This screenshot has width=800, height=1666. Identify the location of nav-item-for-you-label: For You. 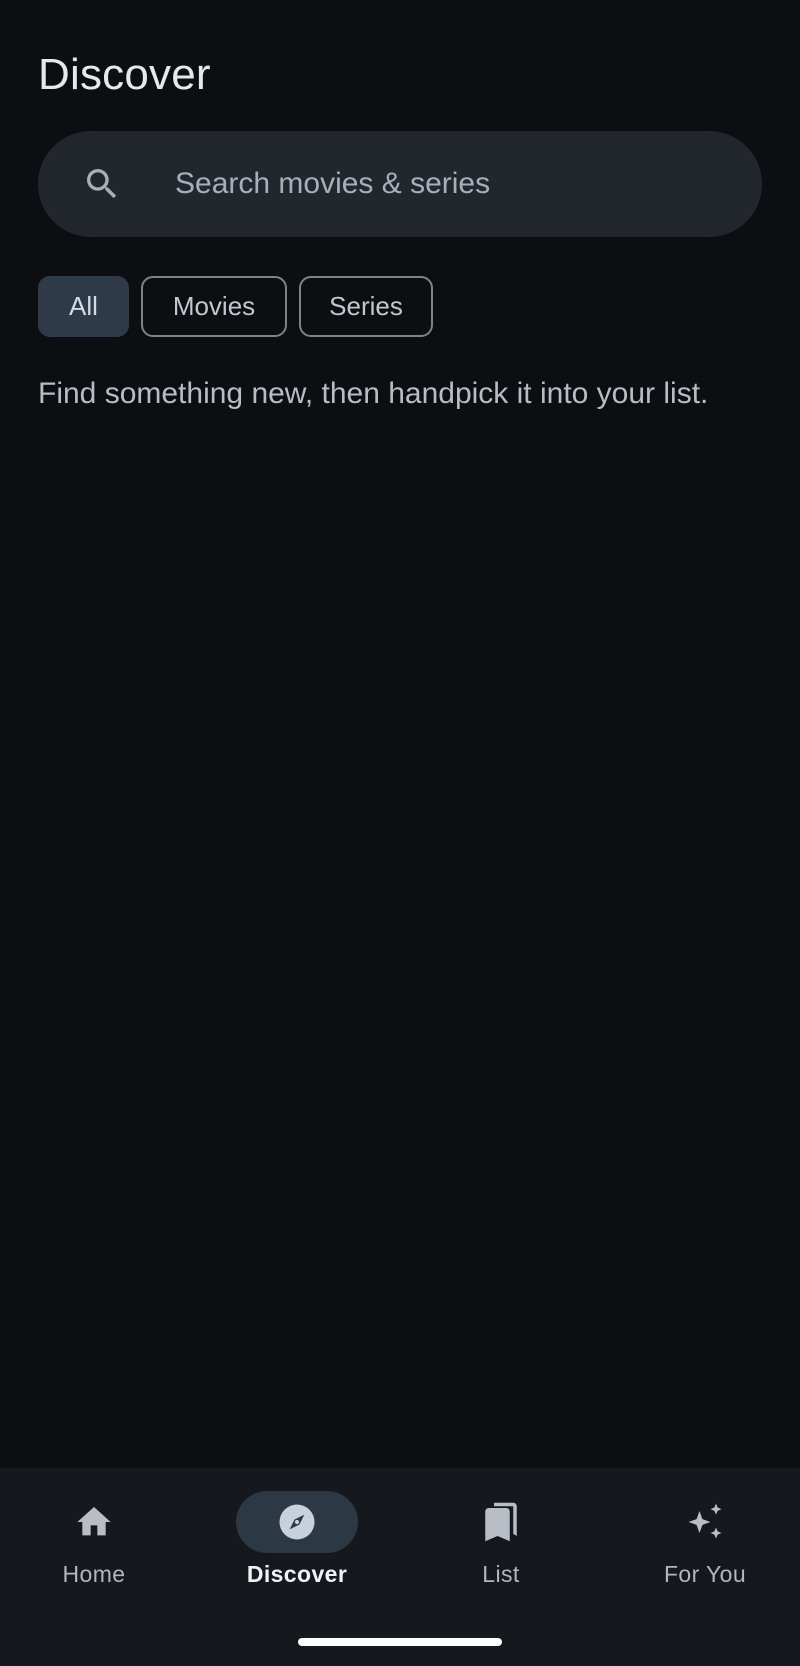
(705, 1574).